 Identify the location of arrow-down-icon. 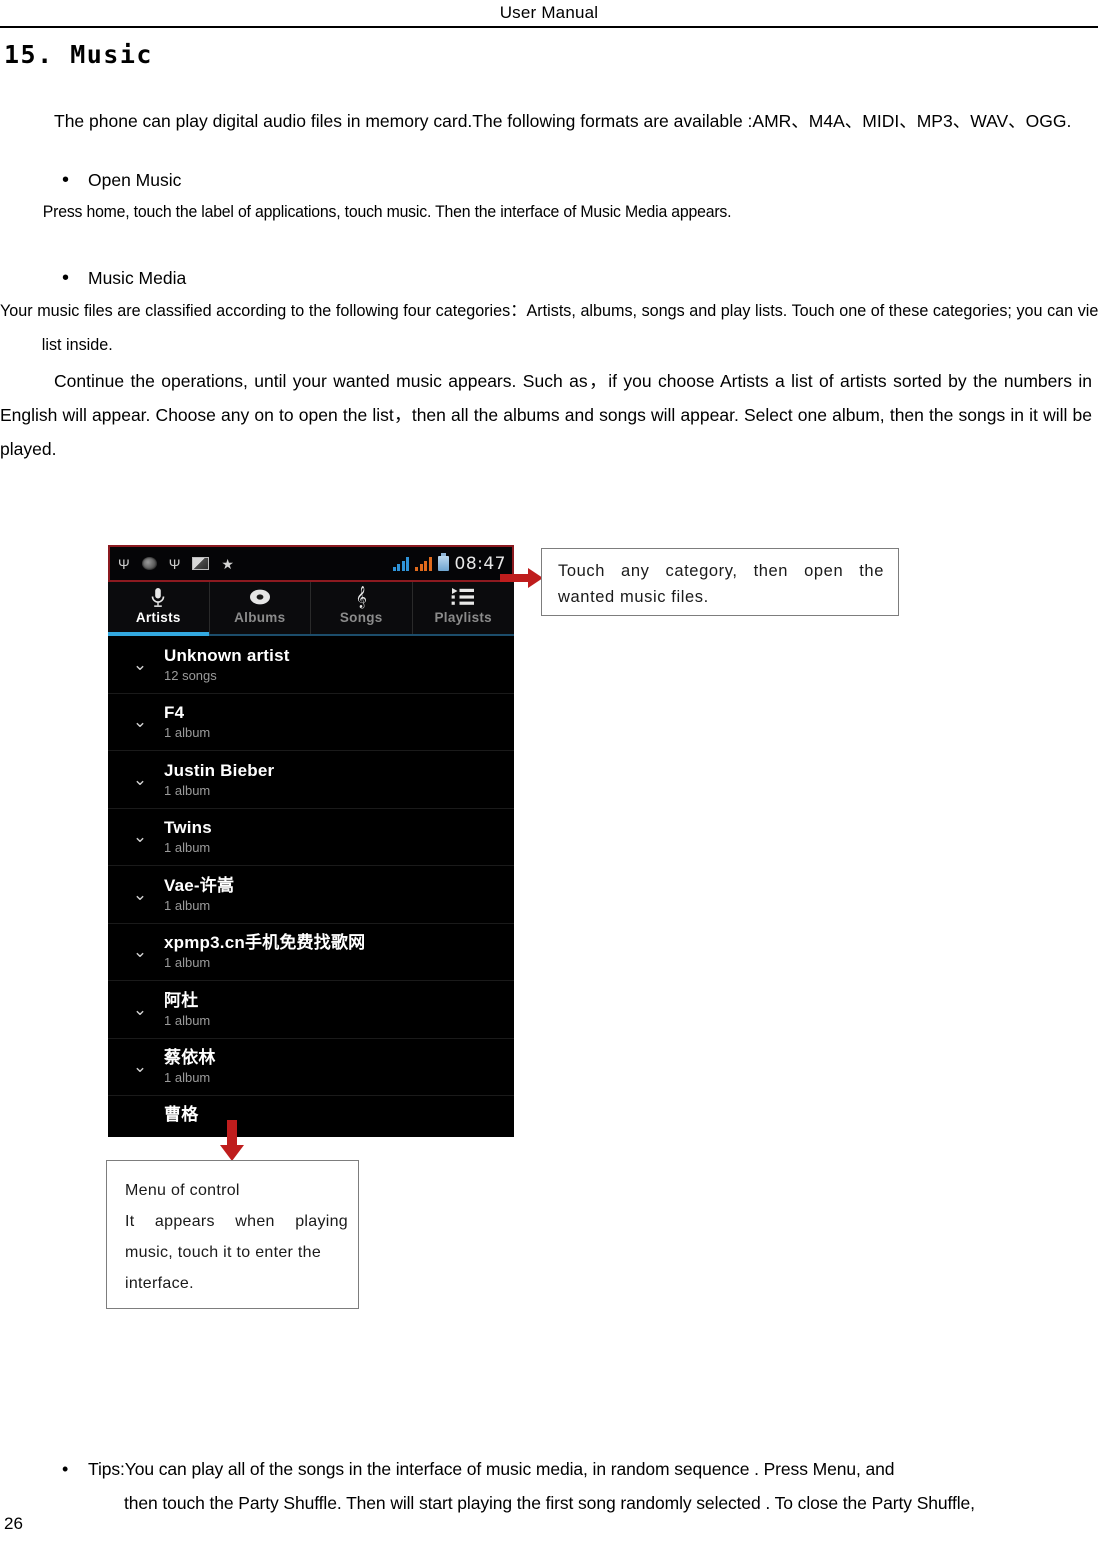
(232, 1141).